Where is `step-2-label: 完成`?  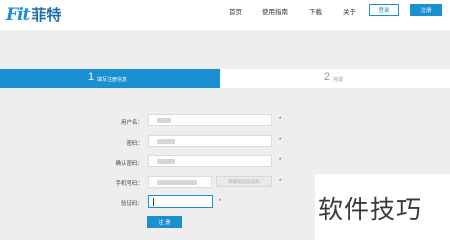
step-2-label: 完成 is located at coordinates (338, 80).